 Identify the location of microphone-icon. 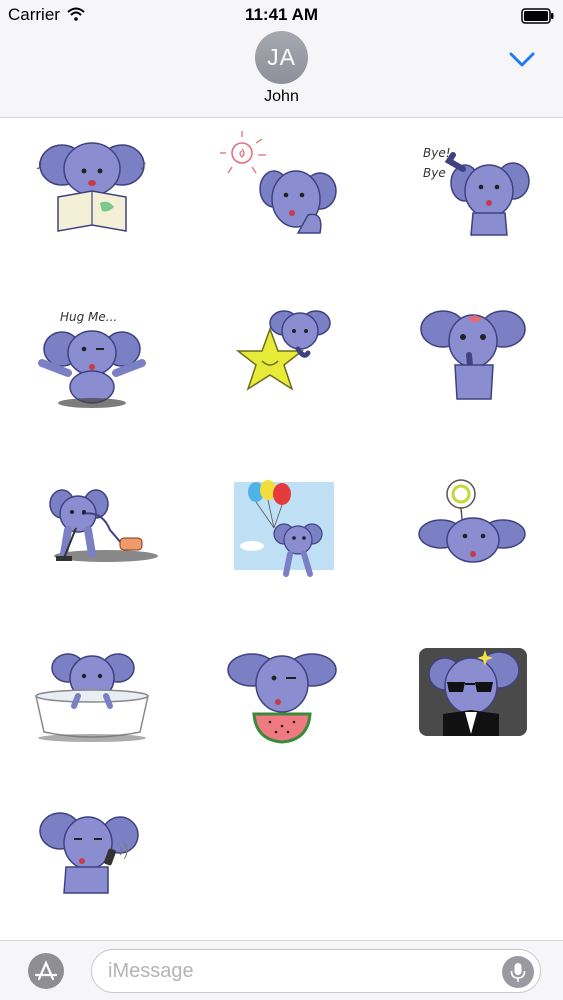
(518, 972).